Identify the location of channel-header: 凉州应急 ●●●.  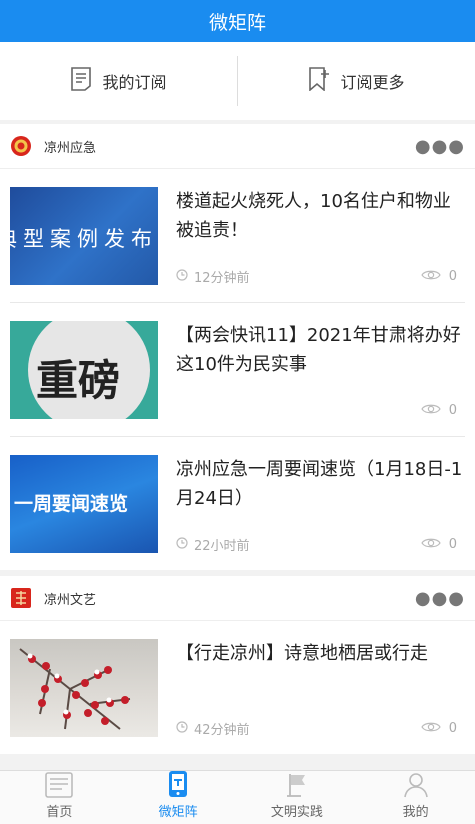
(237, 146).